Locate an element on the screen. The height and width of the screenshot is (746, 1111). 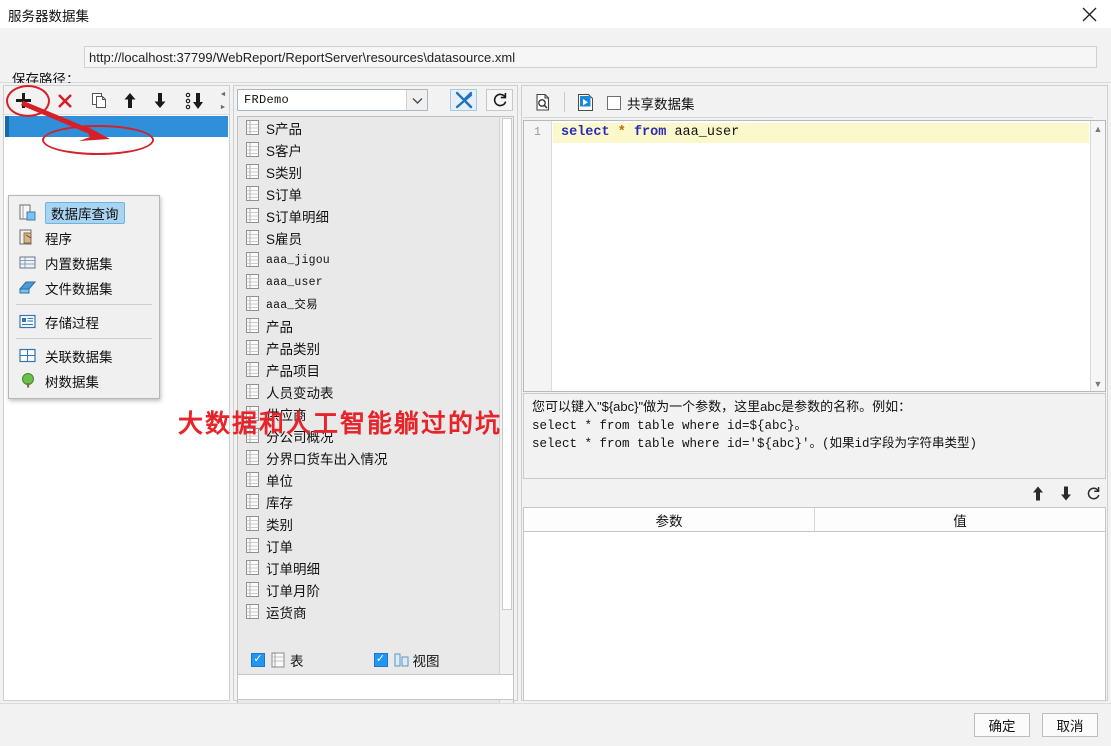
cancel-button: 取消 is located at coordinates (1070, 725).